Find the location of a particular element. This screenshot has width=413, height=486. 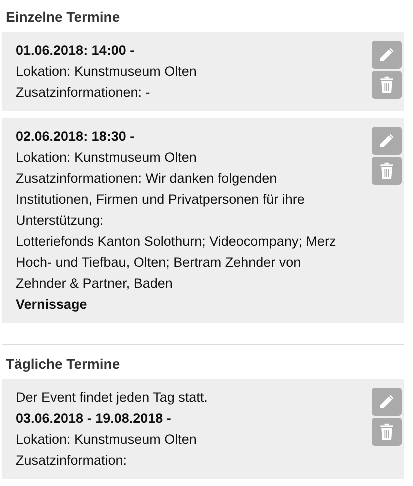

event-detail: Der Event findet jeden Tag statt. is located at coordinates (112, 398).